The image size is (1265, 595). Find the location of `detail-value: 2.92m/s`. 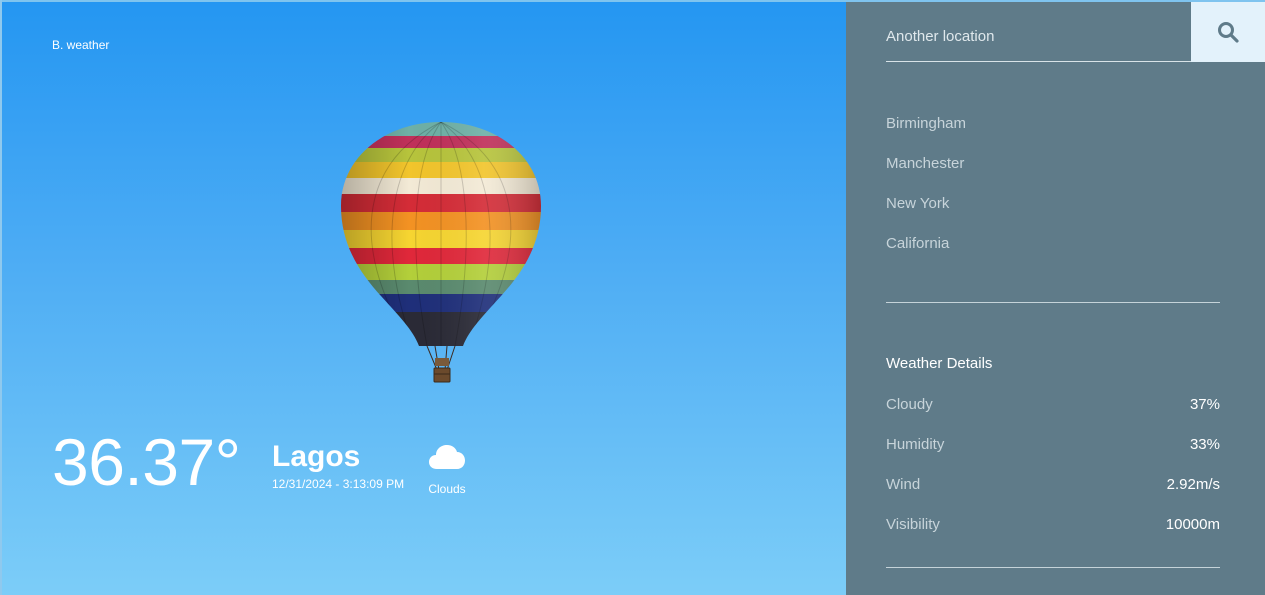

detail-value: 2.92m/s is located at coordinates (1193, 484).